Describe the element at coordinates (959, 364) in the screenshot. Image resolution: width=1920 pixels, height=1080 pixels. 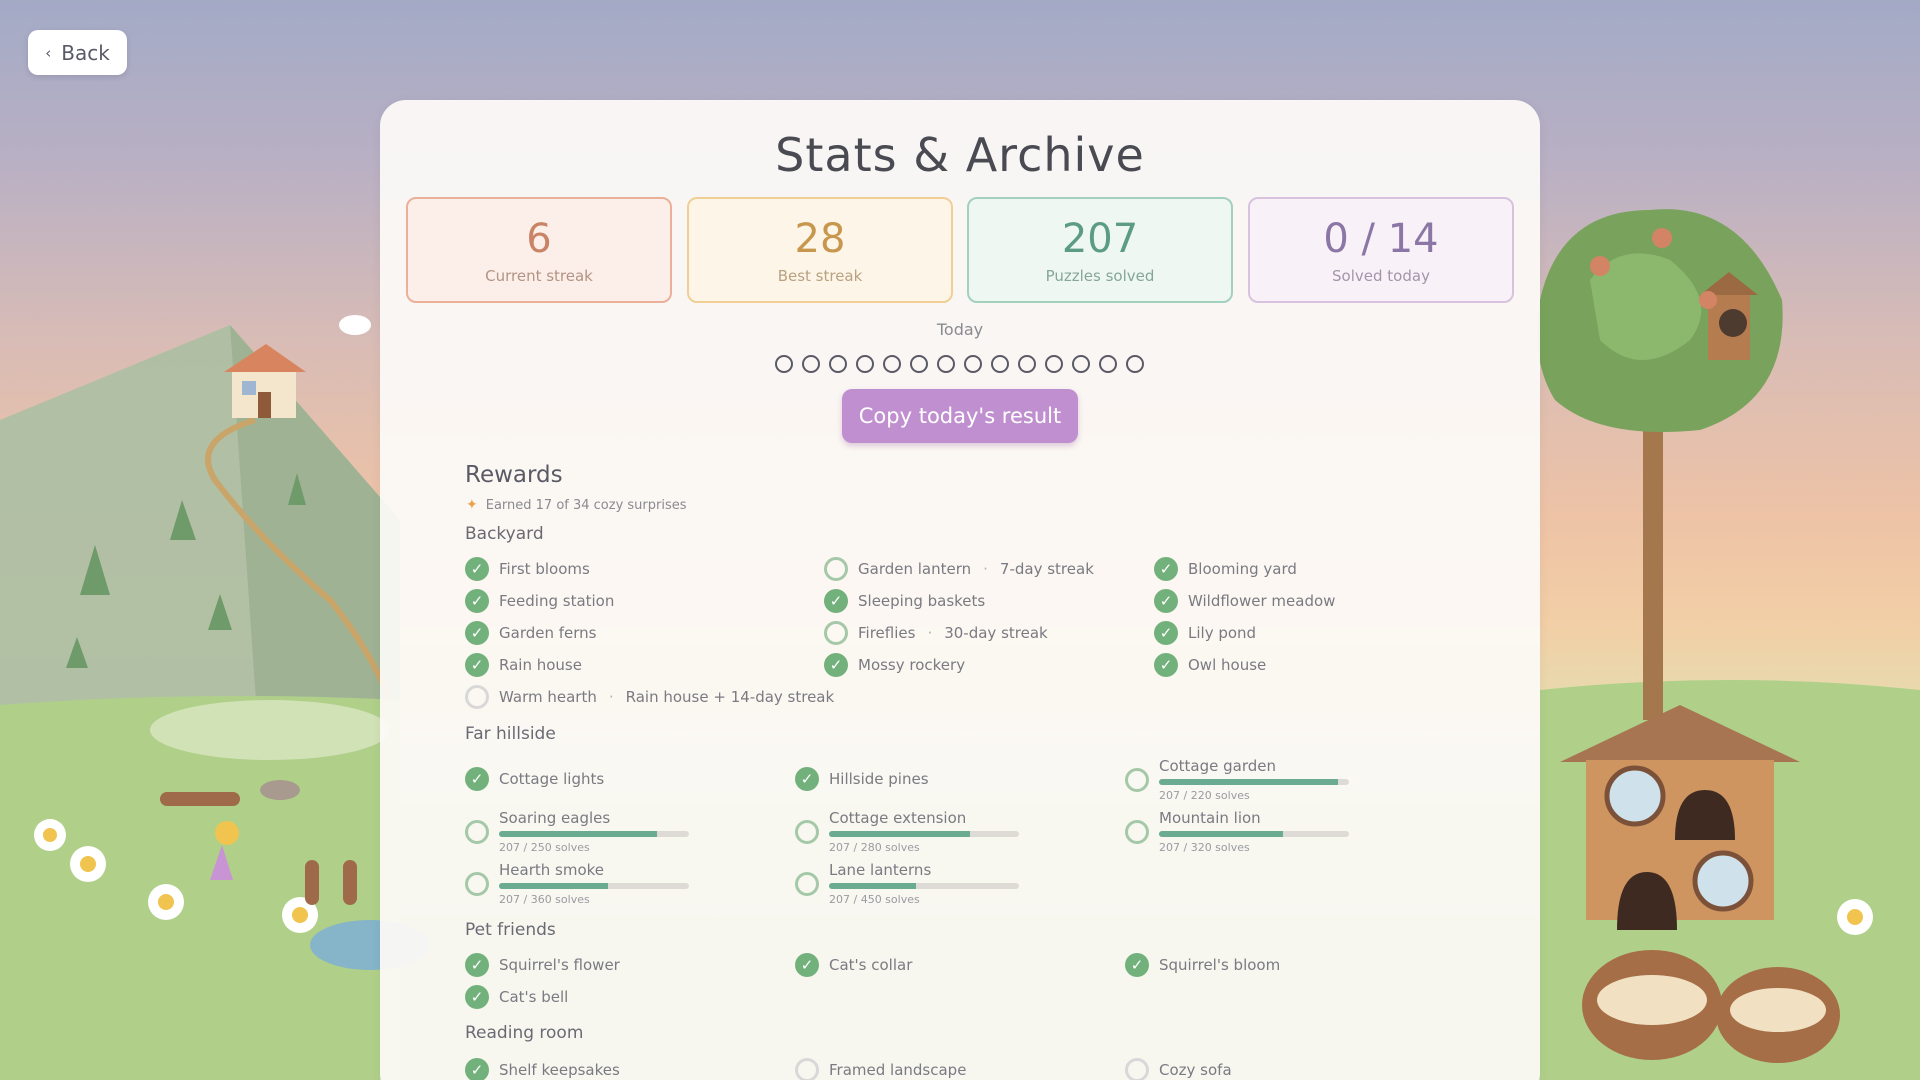
I see `today-progress-dots` at that location.